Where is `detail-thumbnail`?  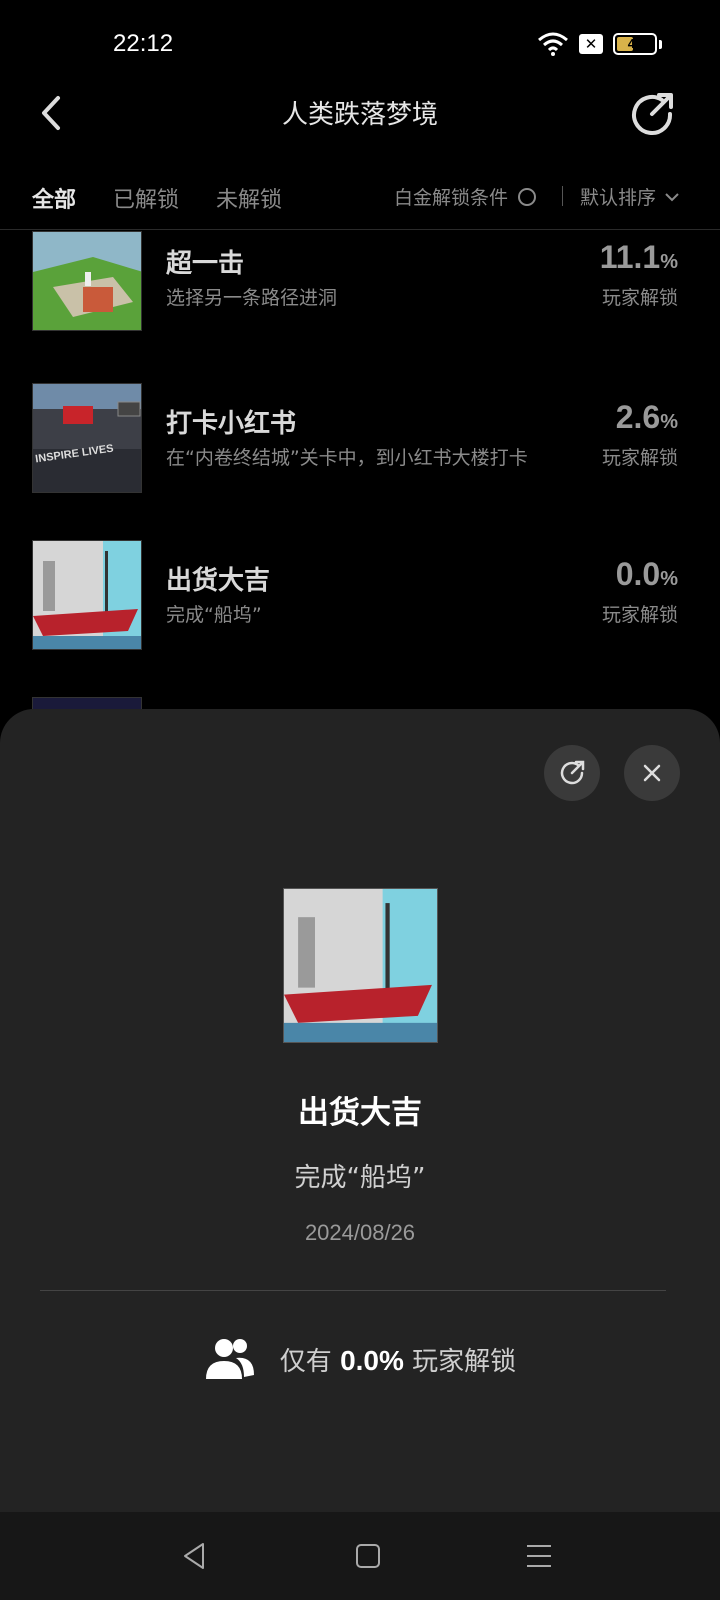 detail-thumbnail is located at coordinates (360, 965).